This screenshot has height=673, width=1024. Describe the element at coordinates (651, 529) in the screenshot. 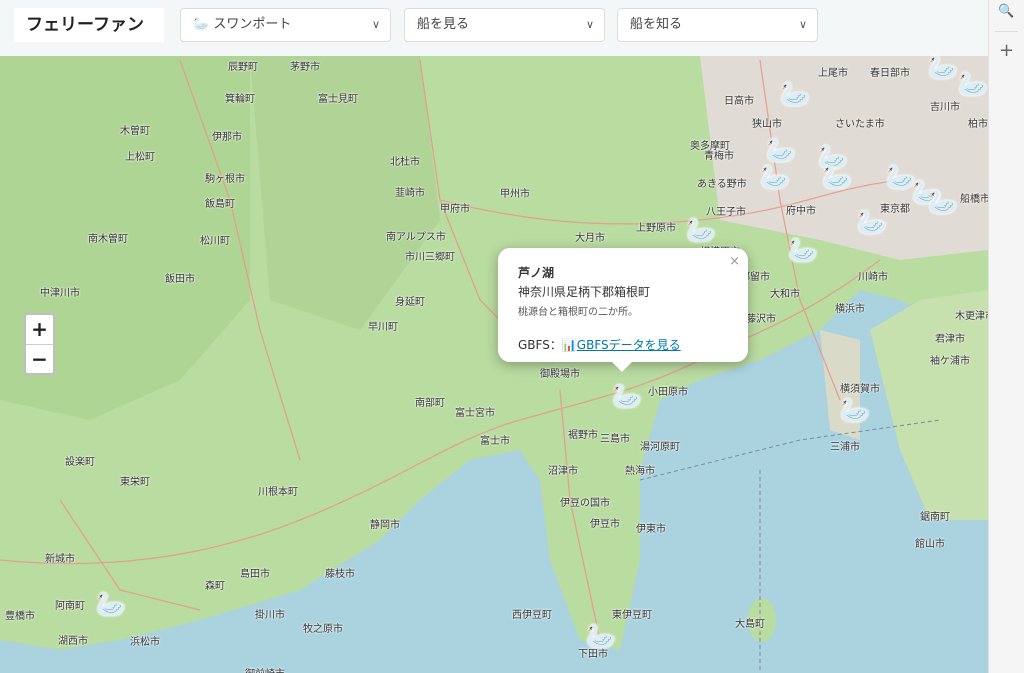

I see `city-label: 伊東市` at that location.